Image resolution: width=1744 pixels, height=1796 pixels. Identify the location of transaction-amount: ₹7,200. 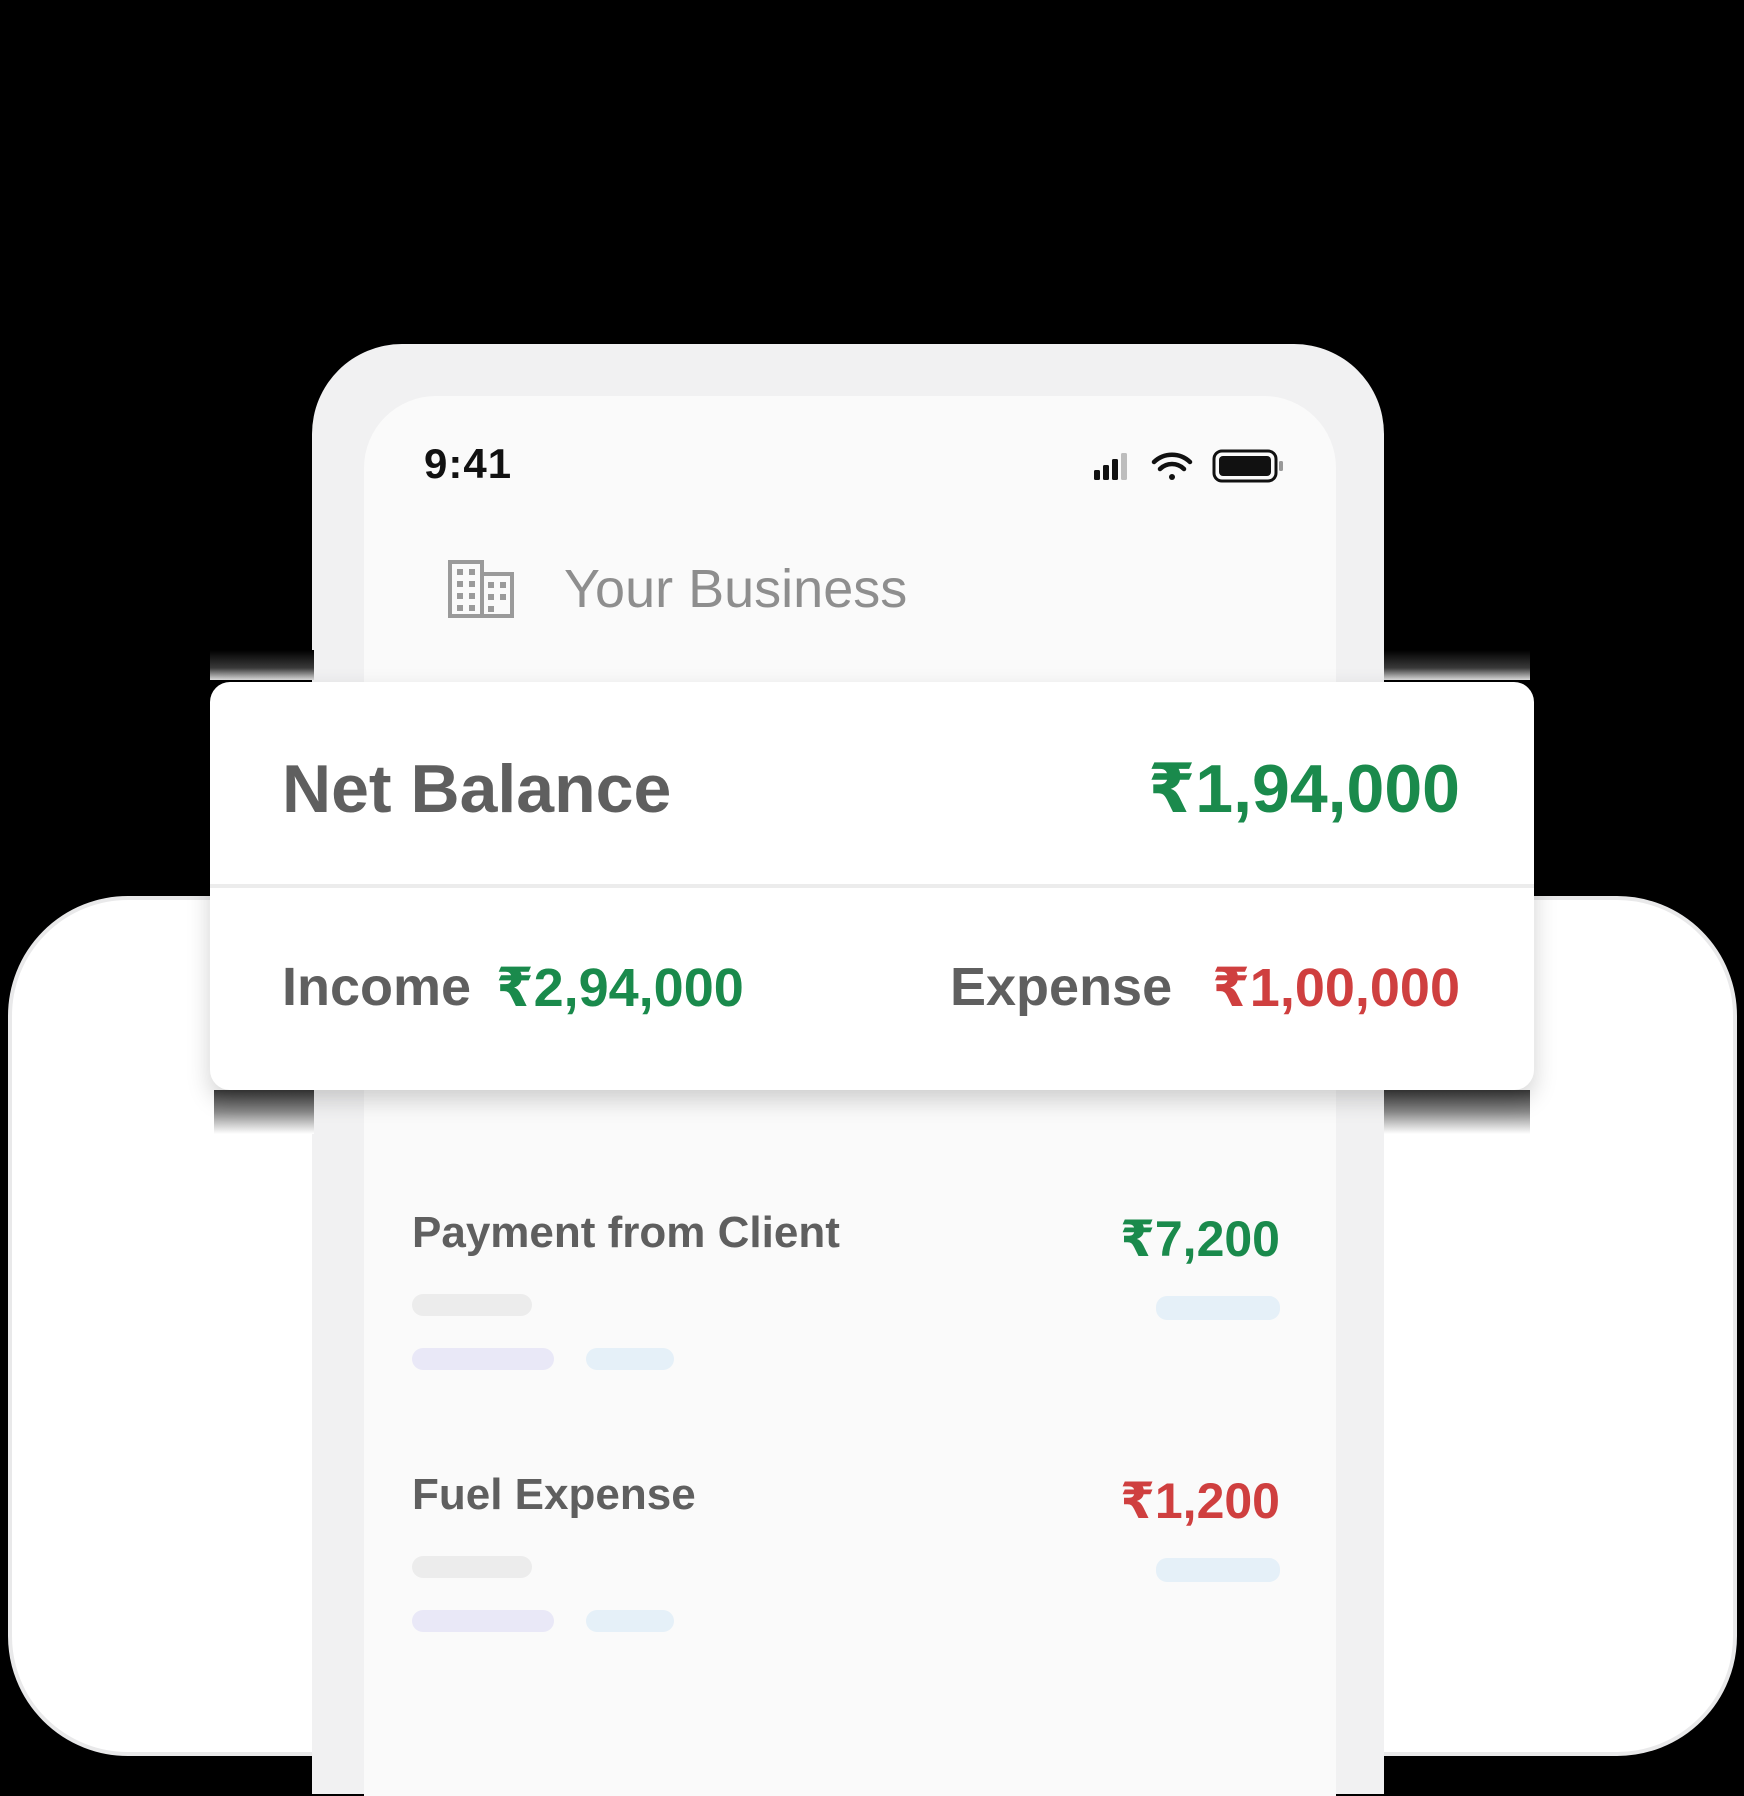
(1200, 1239).